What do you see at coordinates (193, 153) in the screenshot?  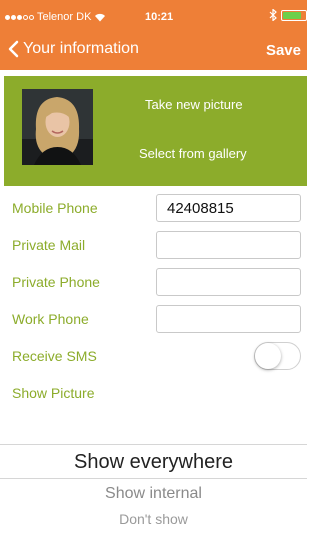 I see `select-from-gallery-button: Select from gallery` at bounding box center [193, 153].